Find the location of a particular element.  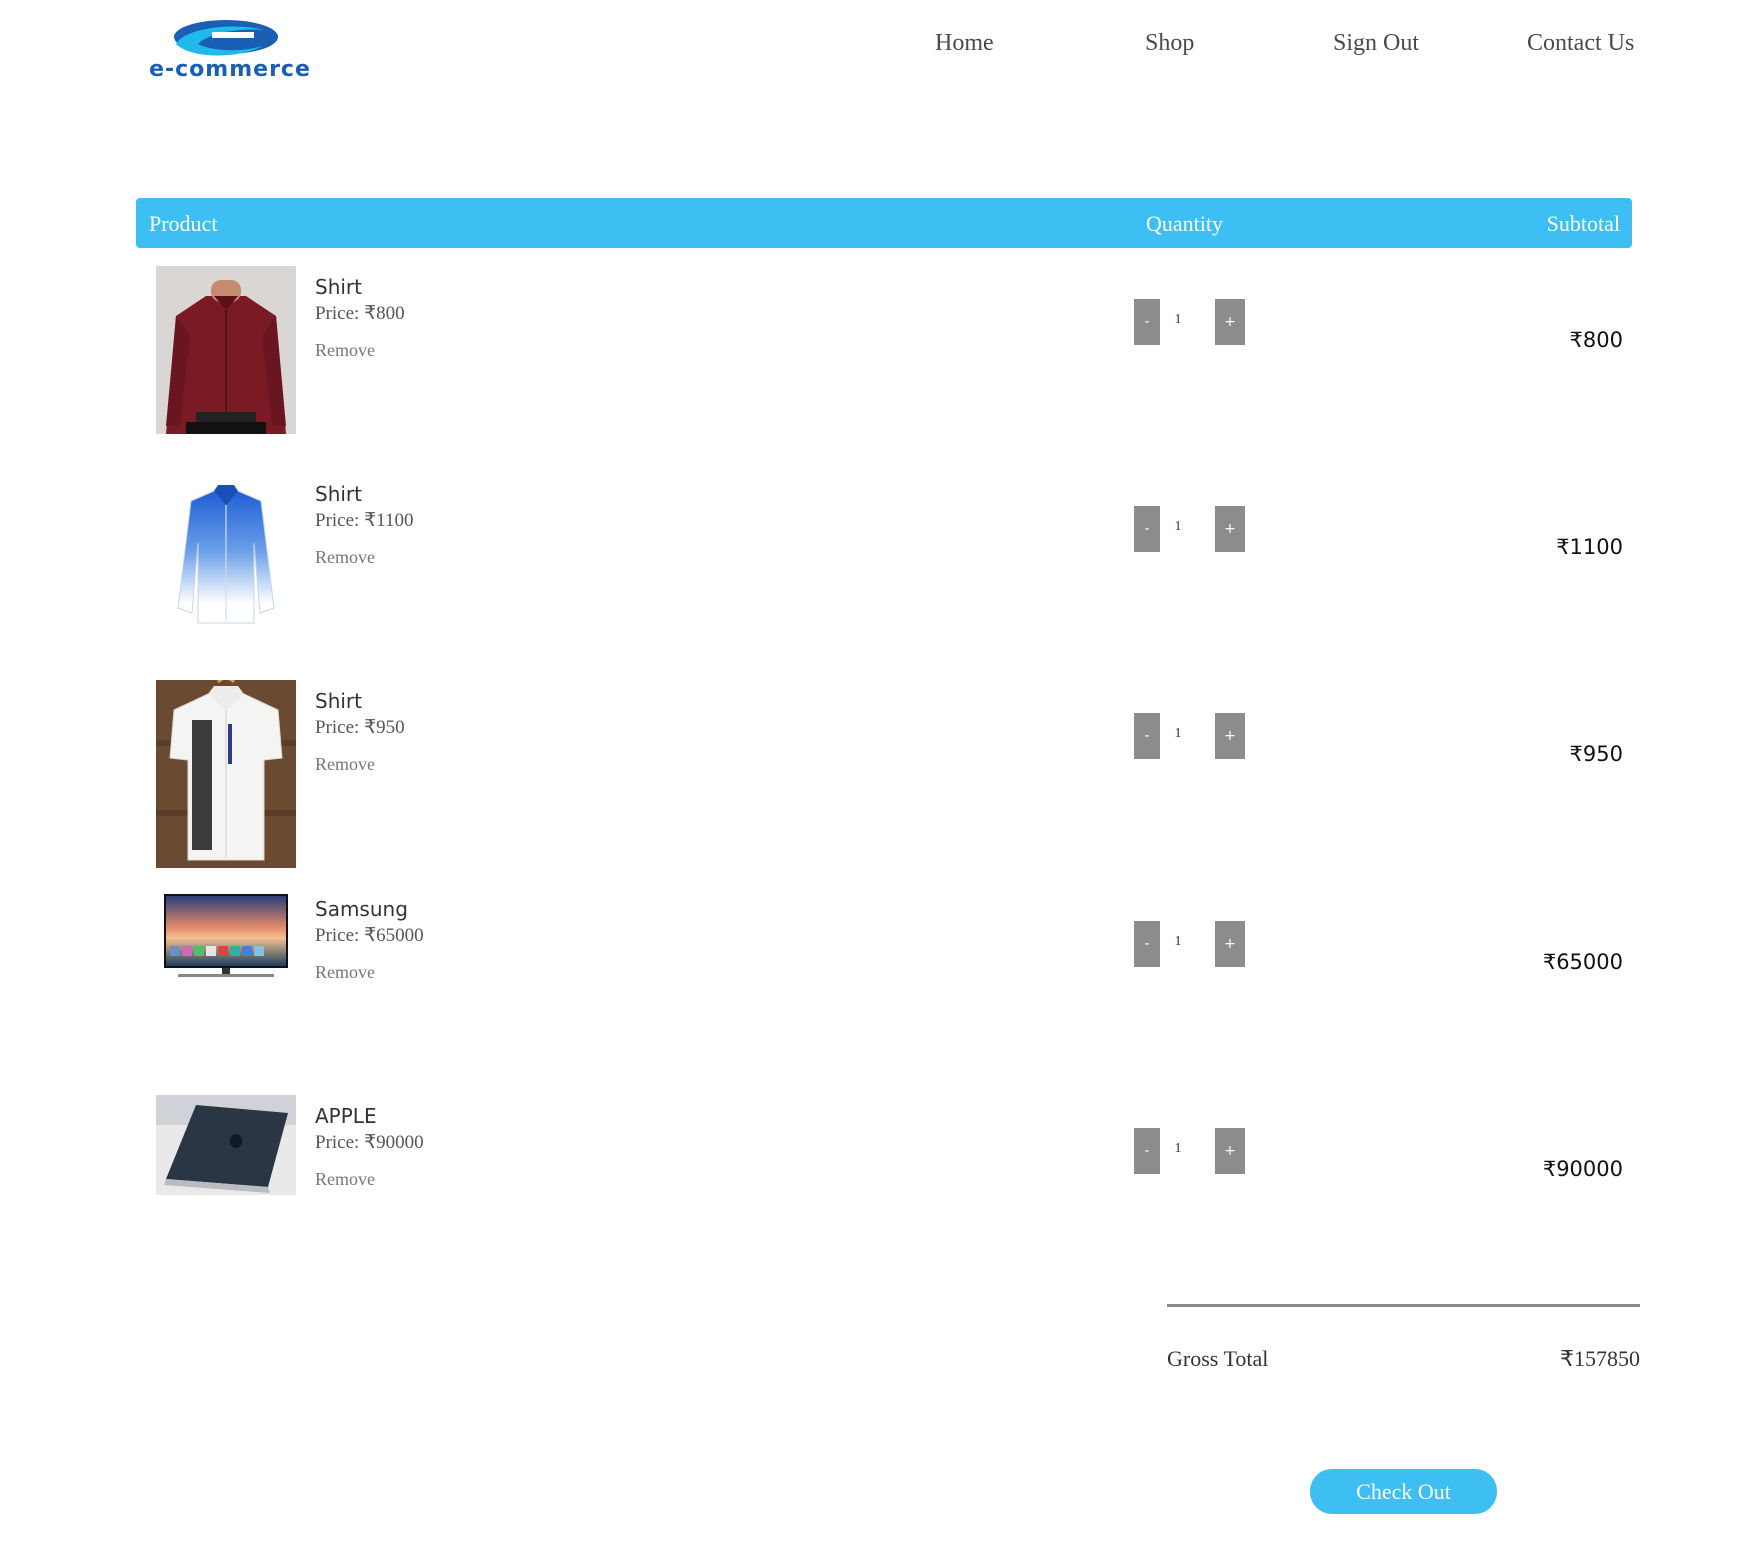

row-subtotal: ₹90000 is located at coordinates (1582, 1169).